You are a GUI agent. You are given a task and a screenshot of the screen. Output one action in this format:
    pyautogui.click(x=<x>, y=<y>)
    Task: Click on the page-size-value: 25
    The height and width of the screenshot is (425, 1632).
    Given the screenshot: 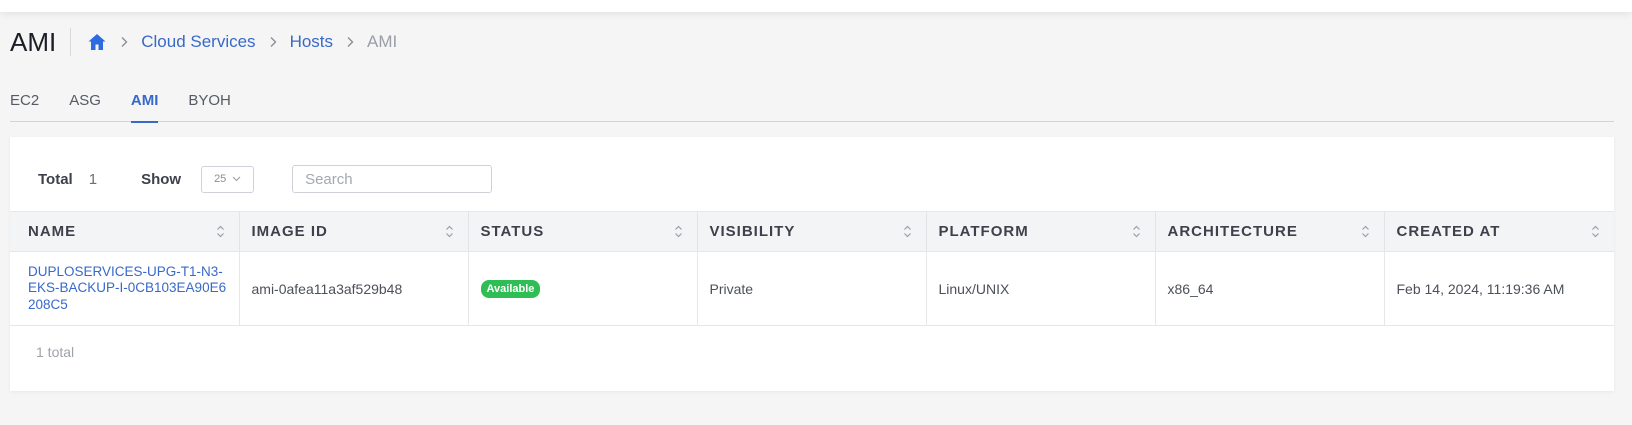 What is the action you would take?
    pyautogui.click(x=220, y=179)
    